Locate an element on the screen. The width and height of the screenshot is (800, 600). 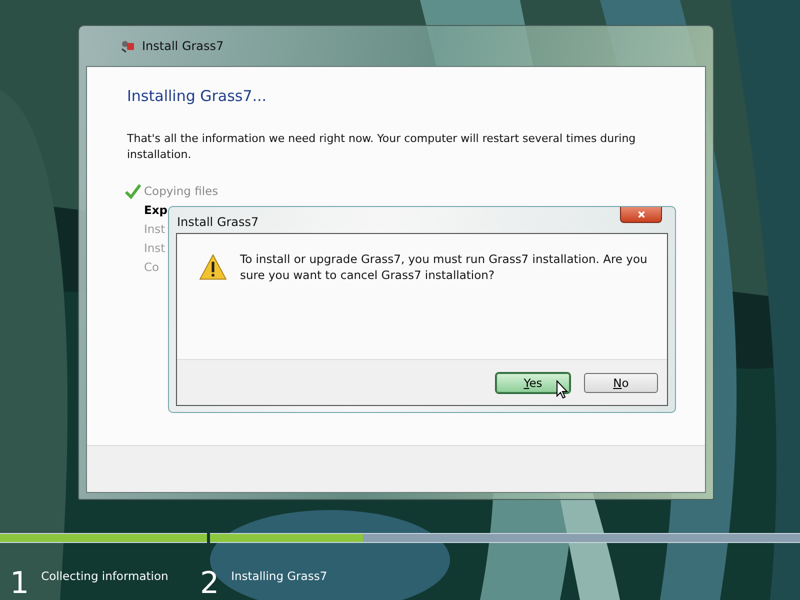
step-label: Copying files is located at coordinates (181, 191).